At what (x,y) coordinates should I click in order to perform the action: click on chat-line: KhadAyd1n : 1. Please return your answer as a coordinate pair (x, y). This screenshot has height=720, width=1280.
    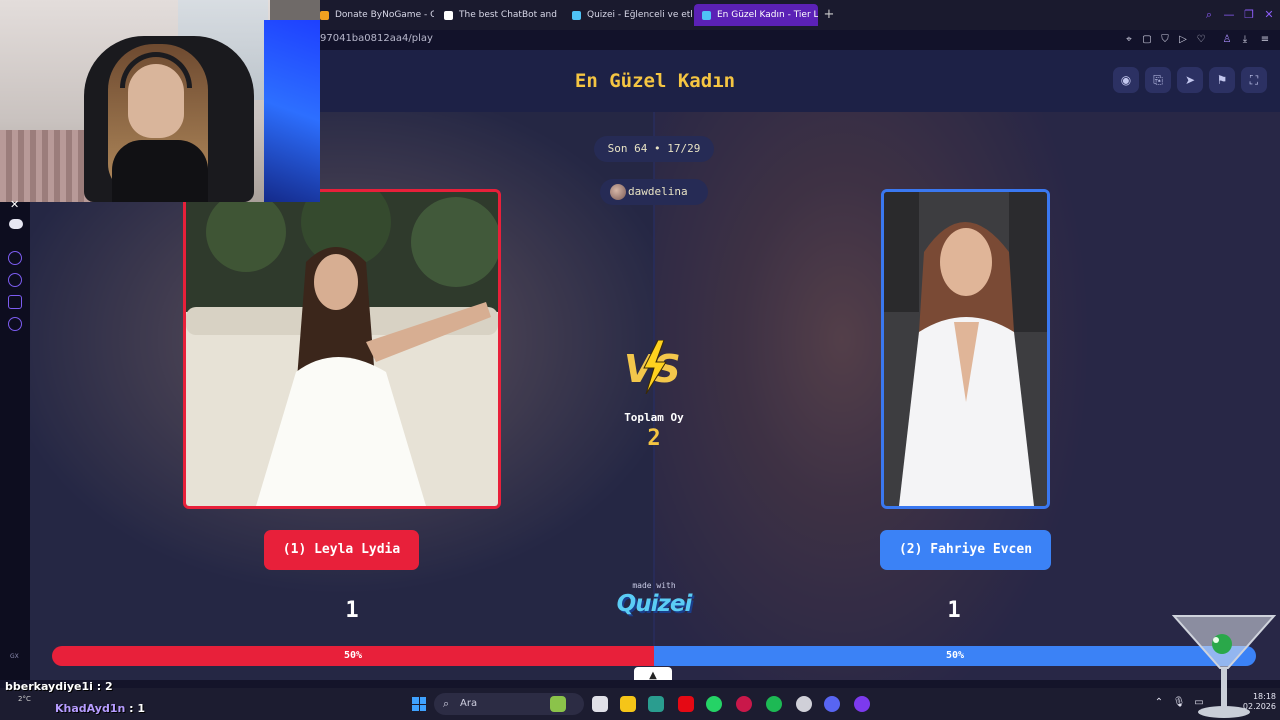
    Looking at the image, I should click on (100, 708).